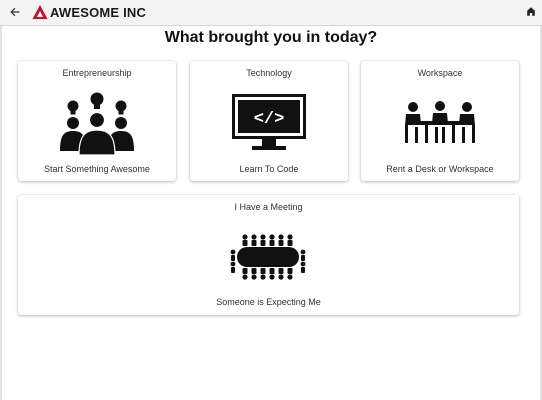 The width and height of the screenshot is (542, 400). Describe the element at coordinates (271, 37) in the screenshot. I see `page-title: What brought you in today?` at that location.